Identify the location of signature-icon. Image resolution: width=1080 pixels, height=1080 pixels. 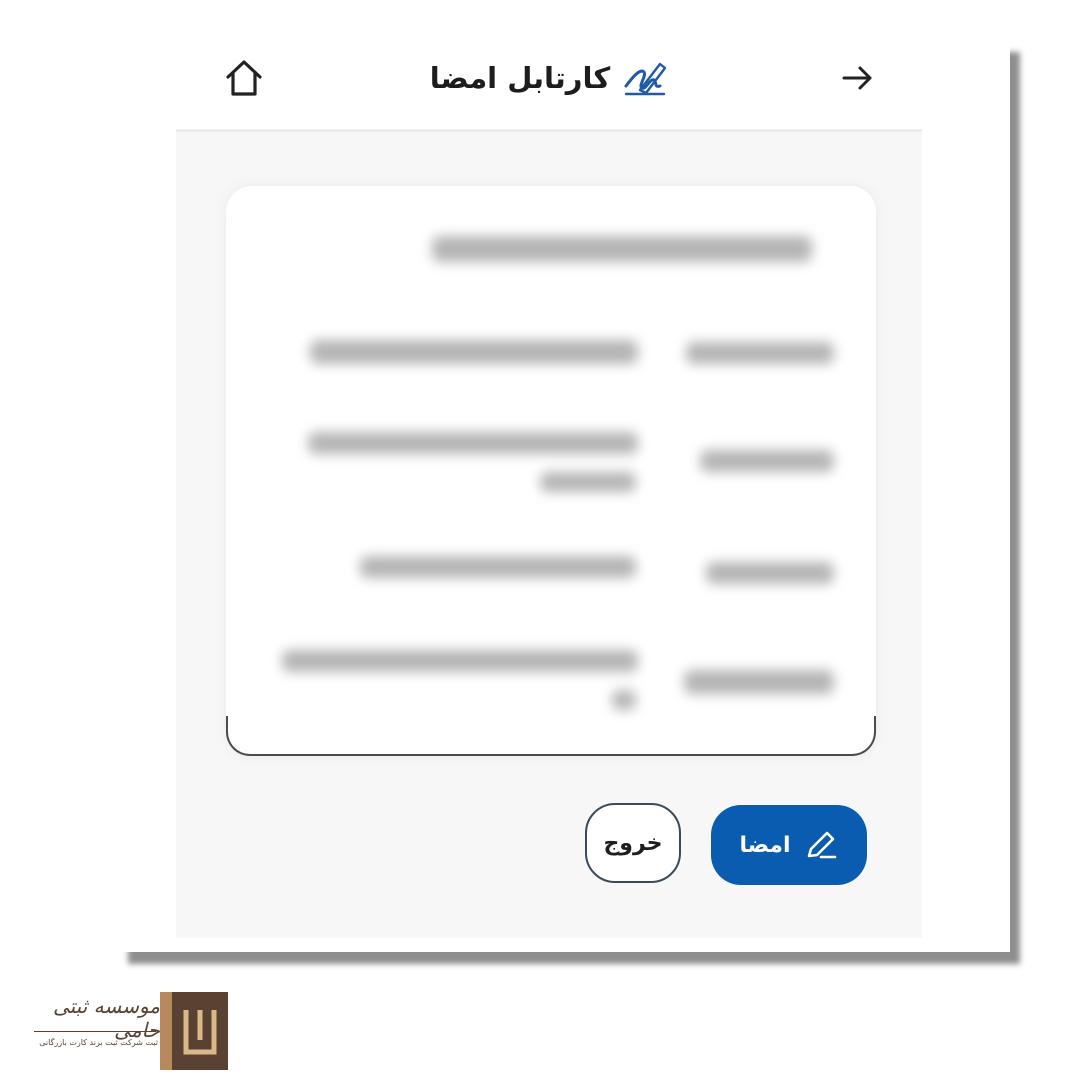
(645, 79).